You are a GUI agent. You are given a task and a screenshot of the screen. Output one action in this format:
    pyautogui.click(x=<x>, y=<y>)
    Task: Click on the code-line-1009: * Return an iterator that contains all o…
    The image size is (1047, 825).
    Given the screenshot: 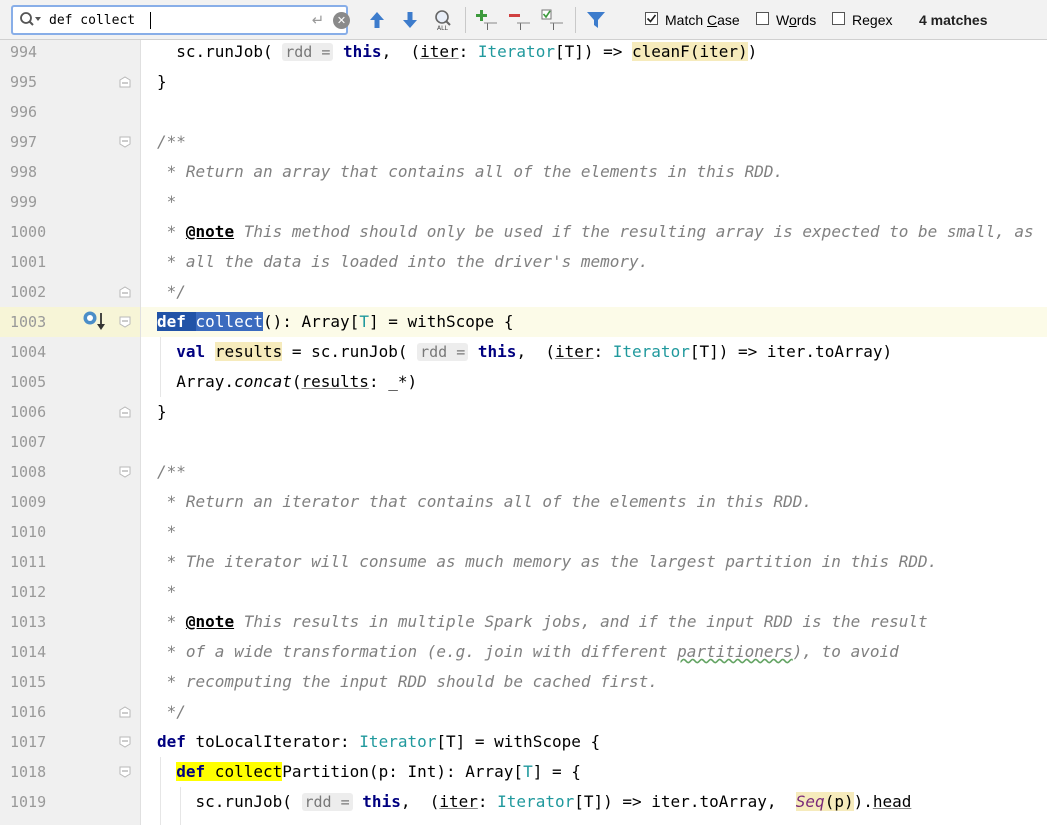 What is the action you would take?
    pyautogui.click(x=484, y=502)
    